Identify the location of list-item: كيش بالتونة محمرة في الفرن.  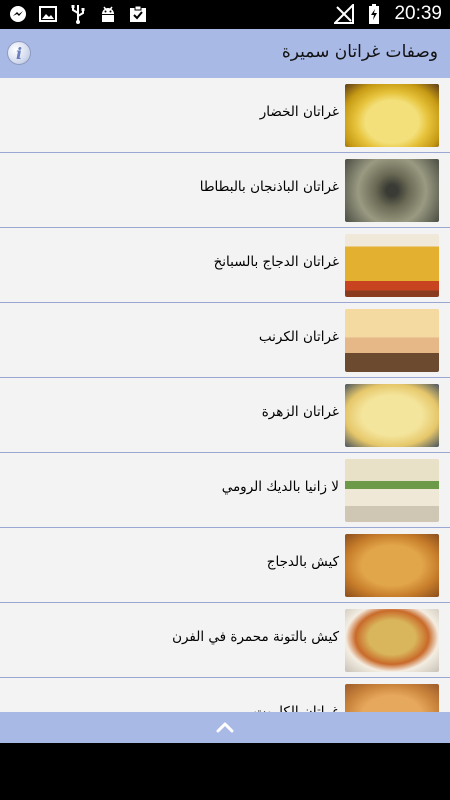
(225, 640).